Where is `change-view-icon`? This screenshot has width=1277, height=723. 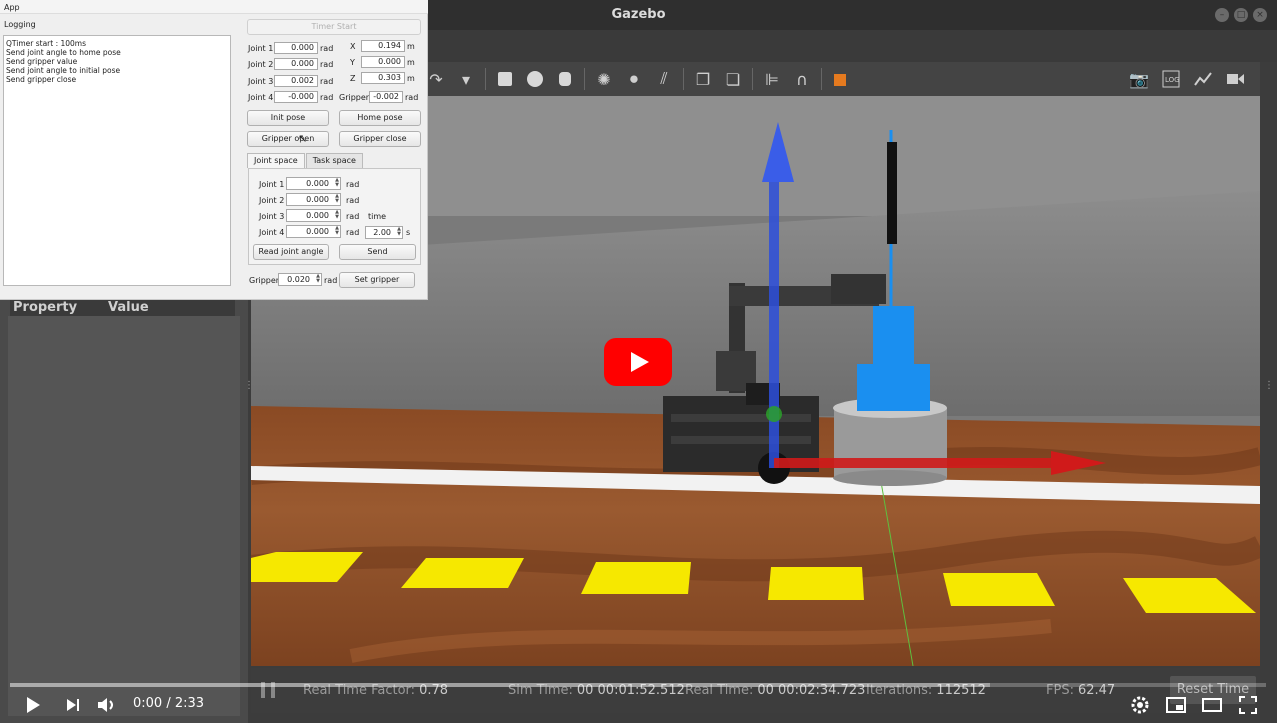 change-view-icon is located at coordinates (841, 79).